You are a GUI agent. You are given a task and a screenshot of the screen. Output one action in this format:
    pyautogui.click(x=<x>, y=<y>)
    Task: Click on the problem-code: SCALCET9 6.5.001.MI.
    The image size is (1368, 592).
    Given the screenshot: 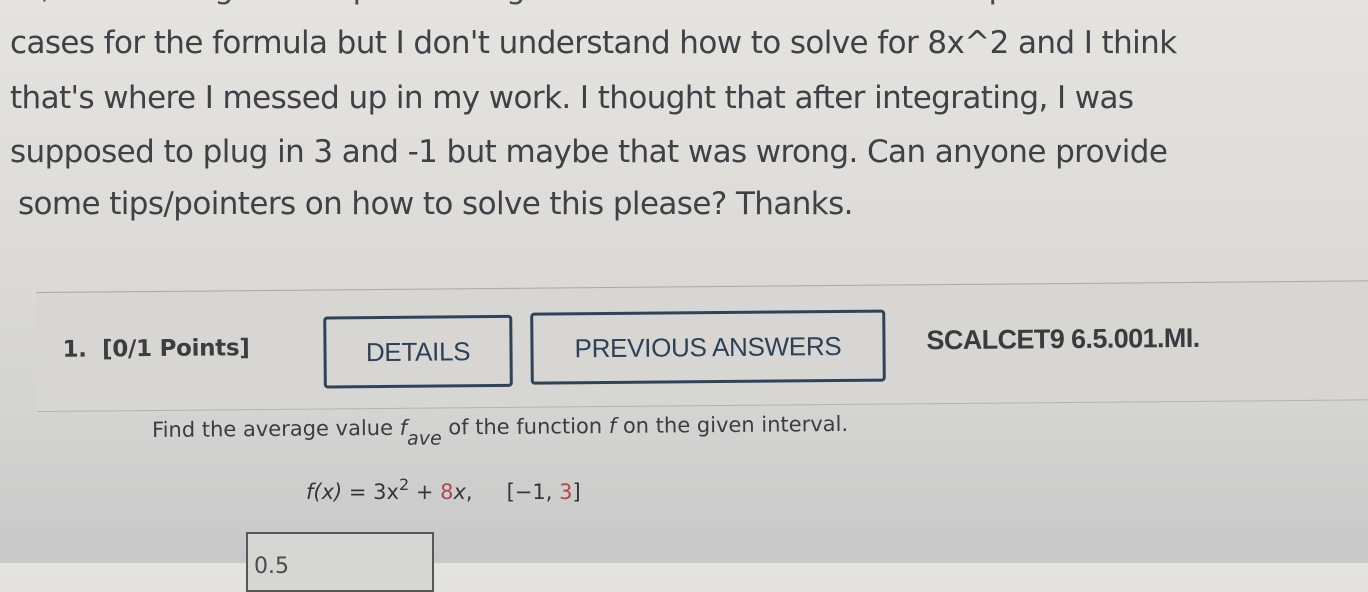 What is the action you would take?
    pyautogui.click(x=1063, y=339)
    